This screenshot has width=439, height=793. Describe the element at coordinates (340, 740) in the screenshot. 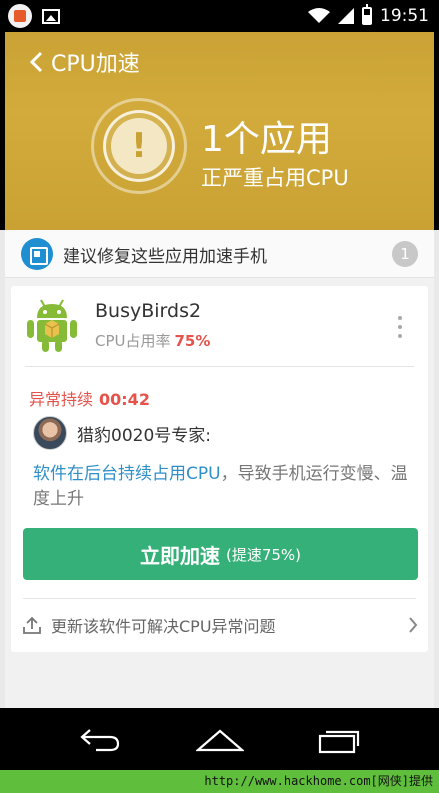

I see `recent-apps-icon` at that location.